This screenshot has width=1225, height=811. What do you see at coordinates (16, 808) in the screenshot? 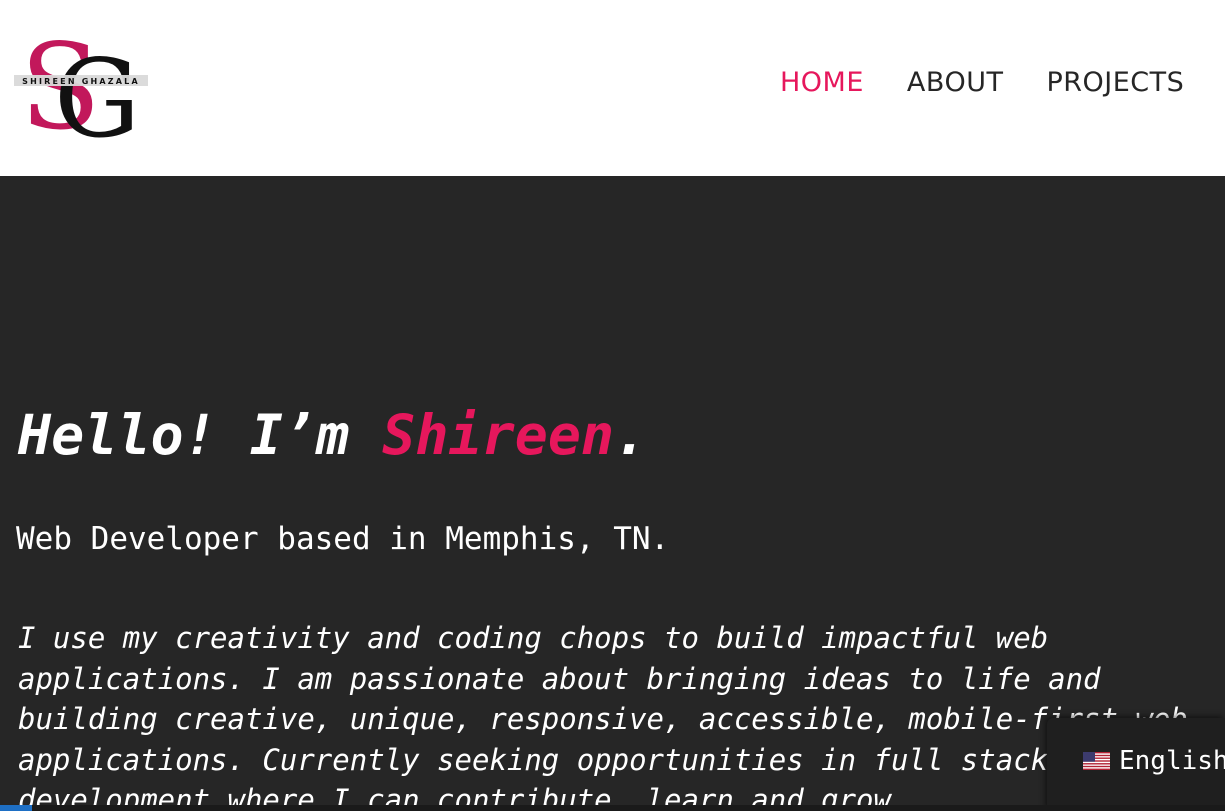
I see `taskbar-indicator` at bounding box center [16, 808].